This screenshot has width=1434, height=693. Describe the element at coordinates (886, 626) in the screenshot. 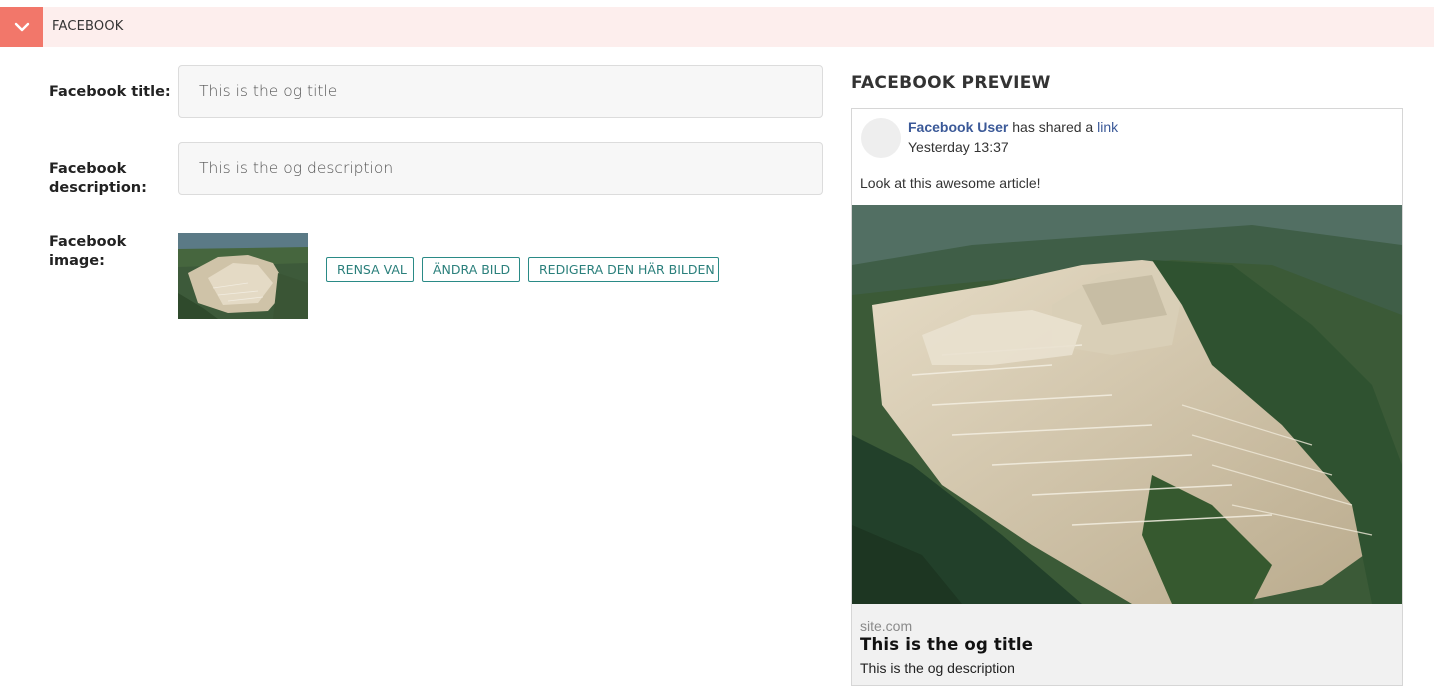

I see `link-site: site.com` at that location.